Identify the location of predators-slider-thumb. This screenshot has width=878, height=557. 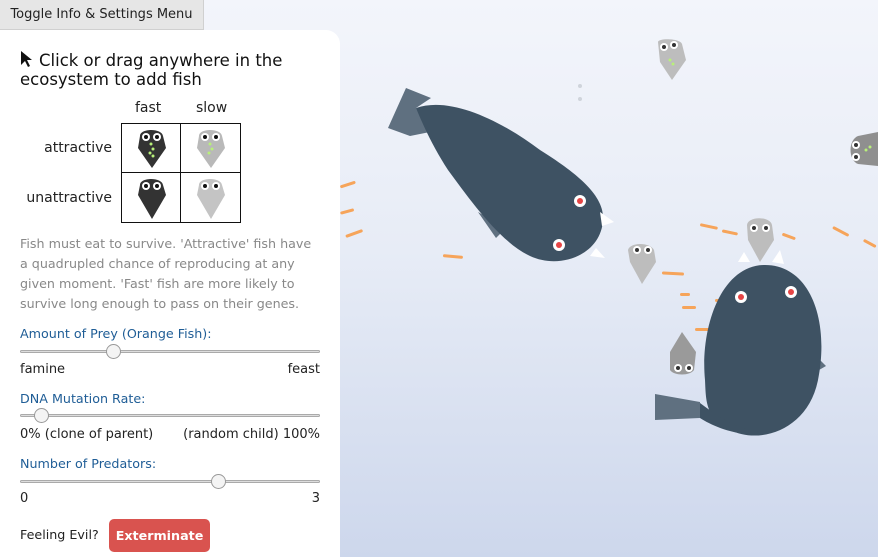
(218, 481).